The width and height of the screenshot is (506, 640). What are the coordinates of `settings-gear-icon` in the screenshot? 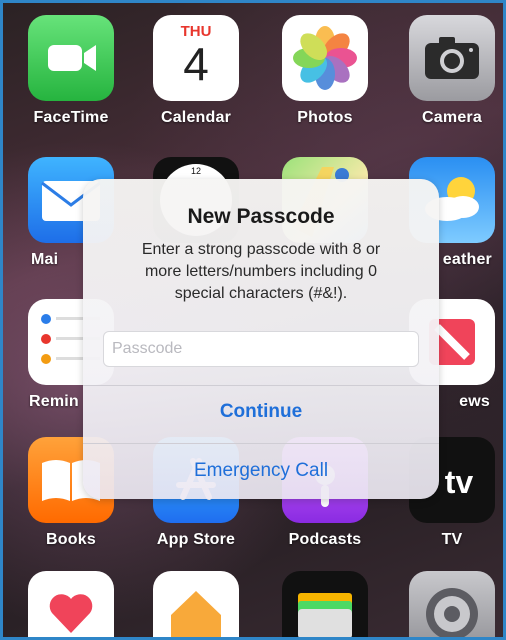 It's located at (452, 604).